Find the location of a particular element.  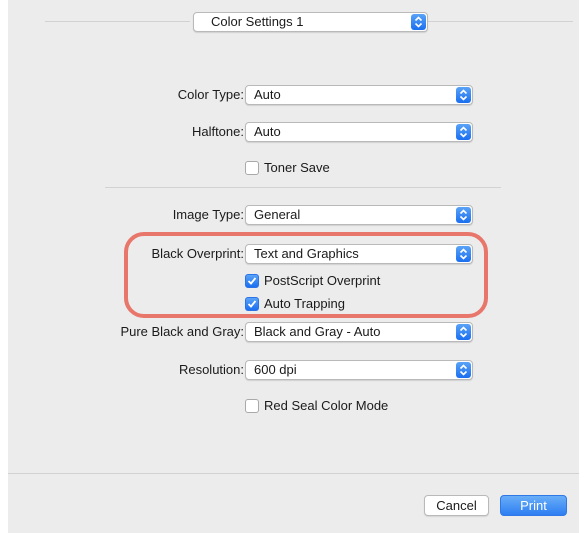

red-seal-checkbox is located at coordinates (252, 406).